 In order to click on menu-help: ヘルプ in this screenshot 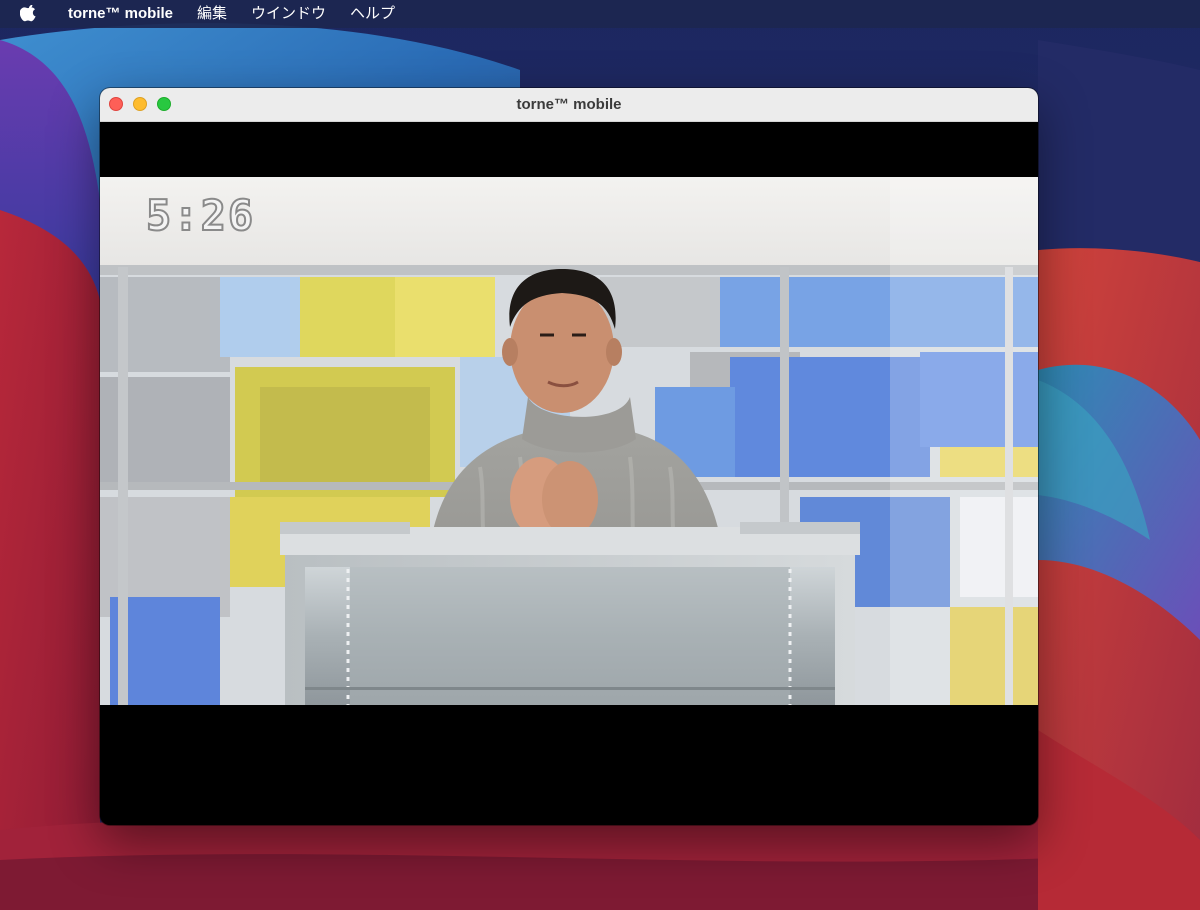, I will do `click(372, 14)`.